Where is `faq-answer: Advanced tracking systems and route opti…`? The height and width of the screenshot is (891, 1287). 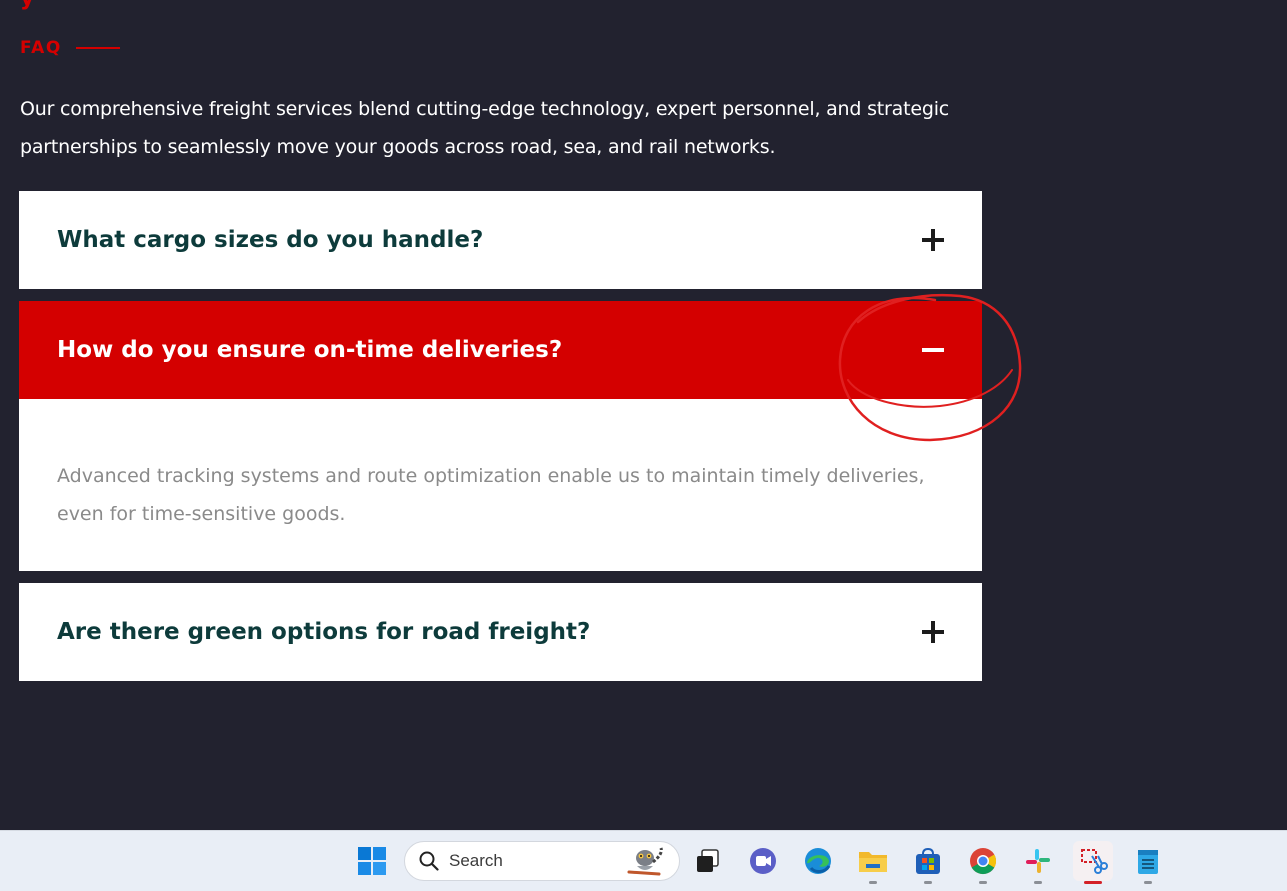 faq-answer: Advanced tracking systems and route opti… is located at coordinates (491, 495).